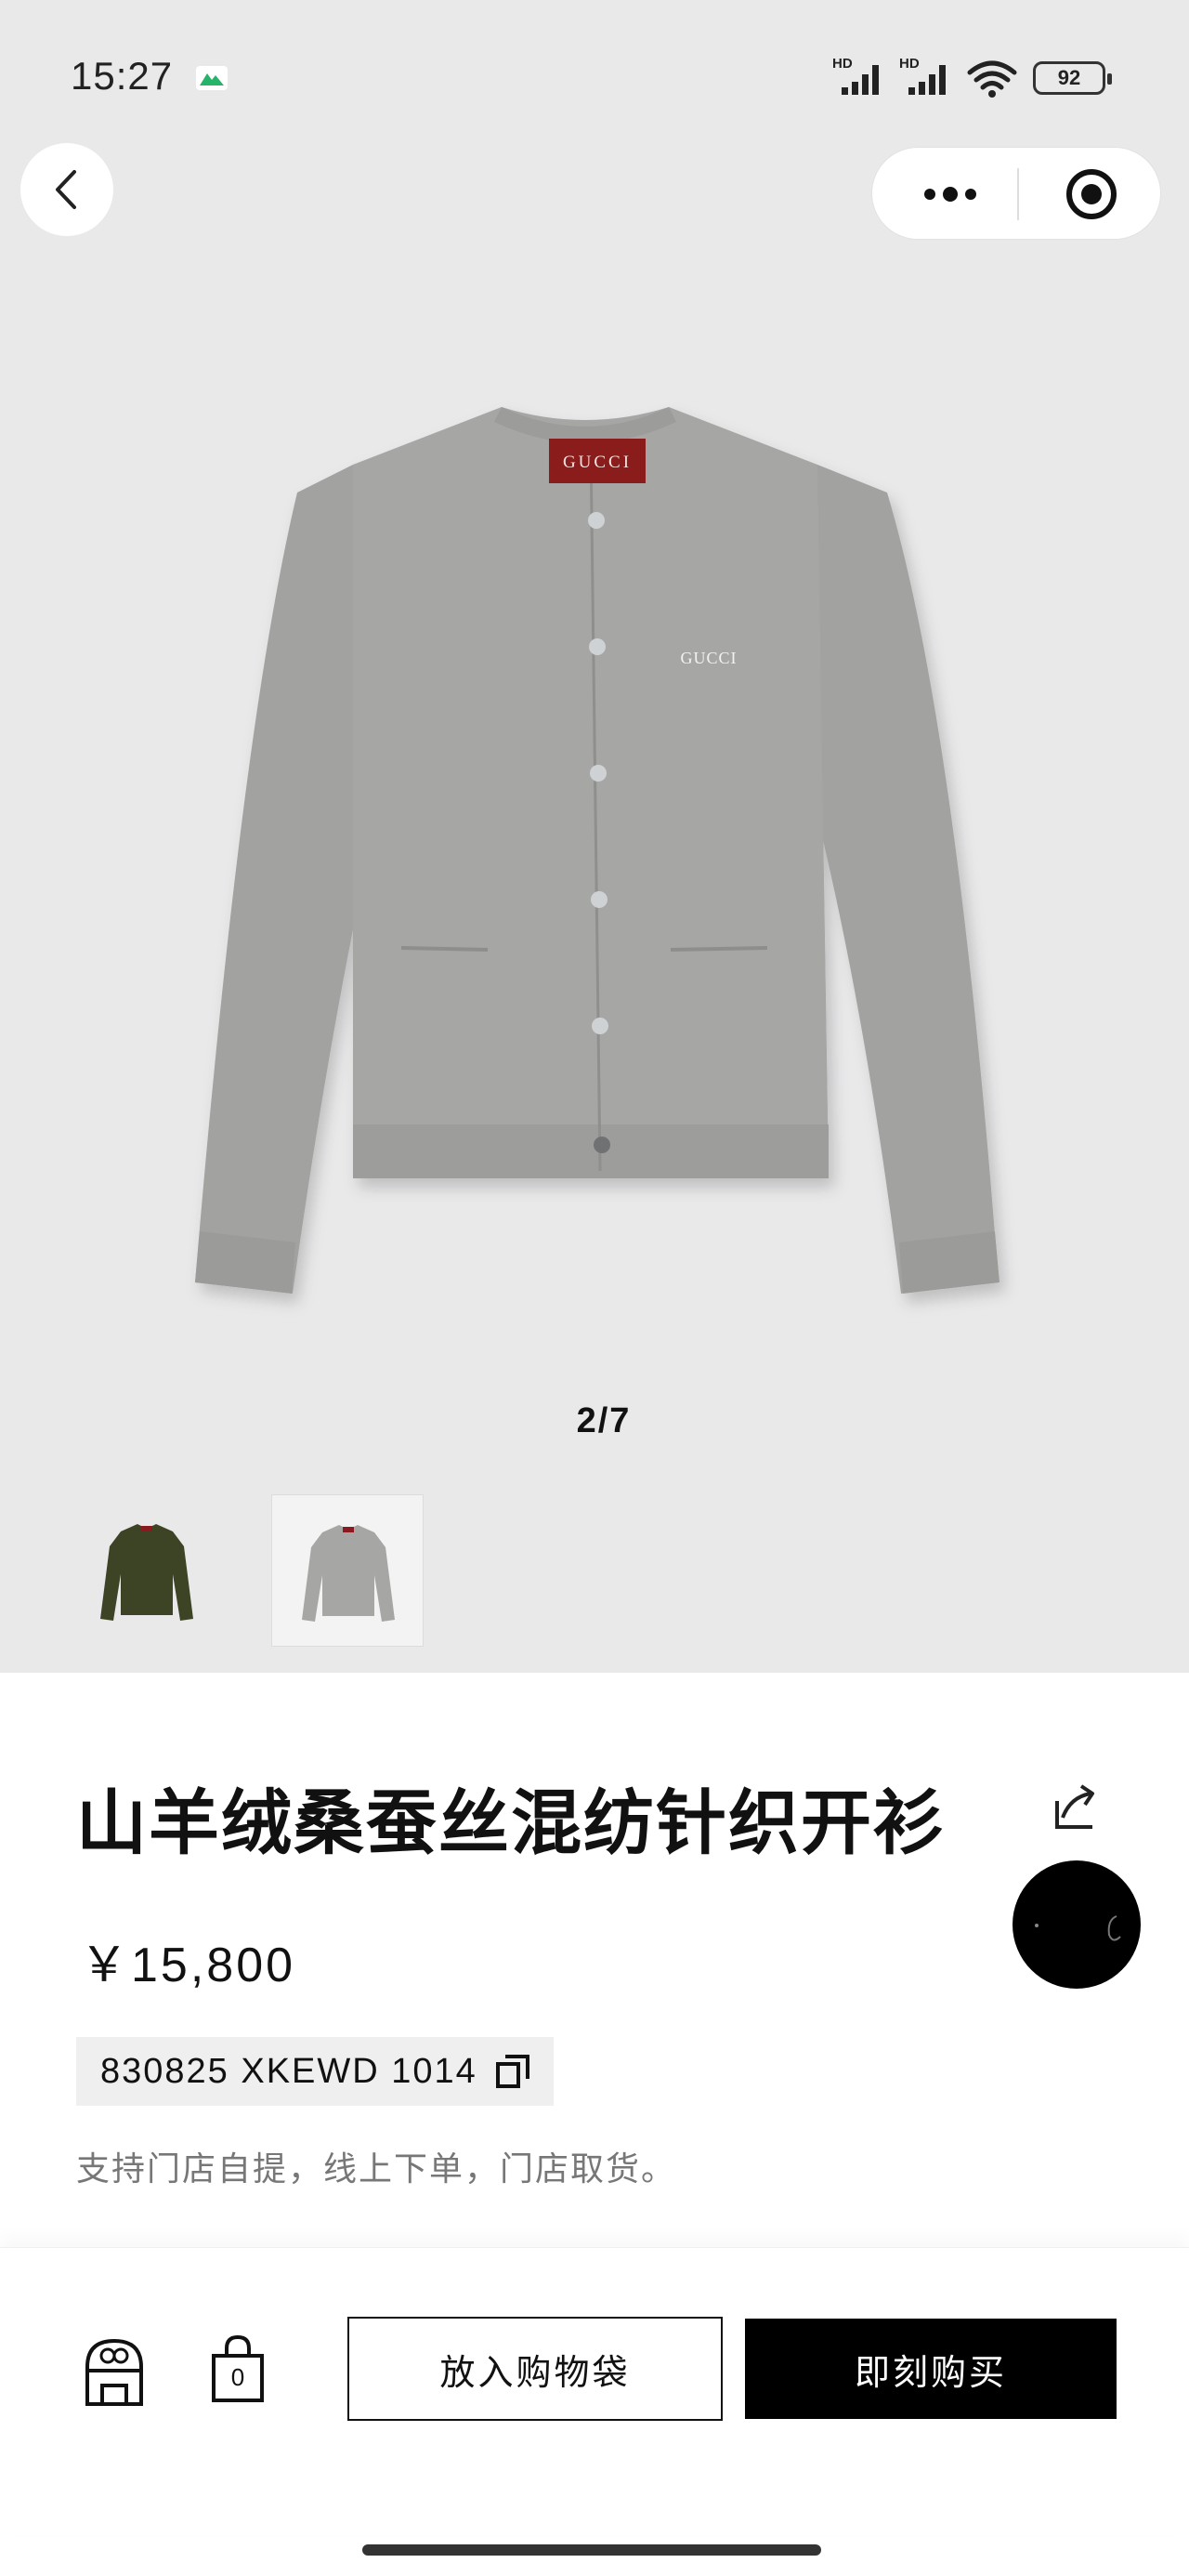  What do you see at coordinates (238, 2377) in the screenshot?
I see `bag-count: 0` at bounding box center [238, 2377].